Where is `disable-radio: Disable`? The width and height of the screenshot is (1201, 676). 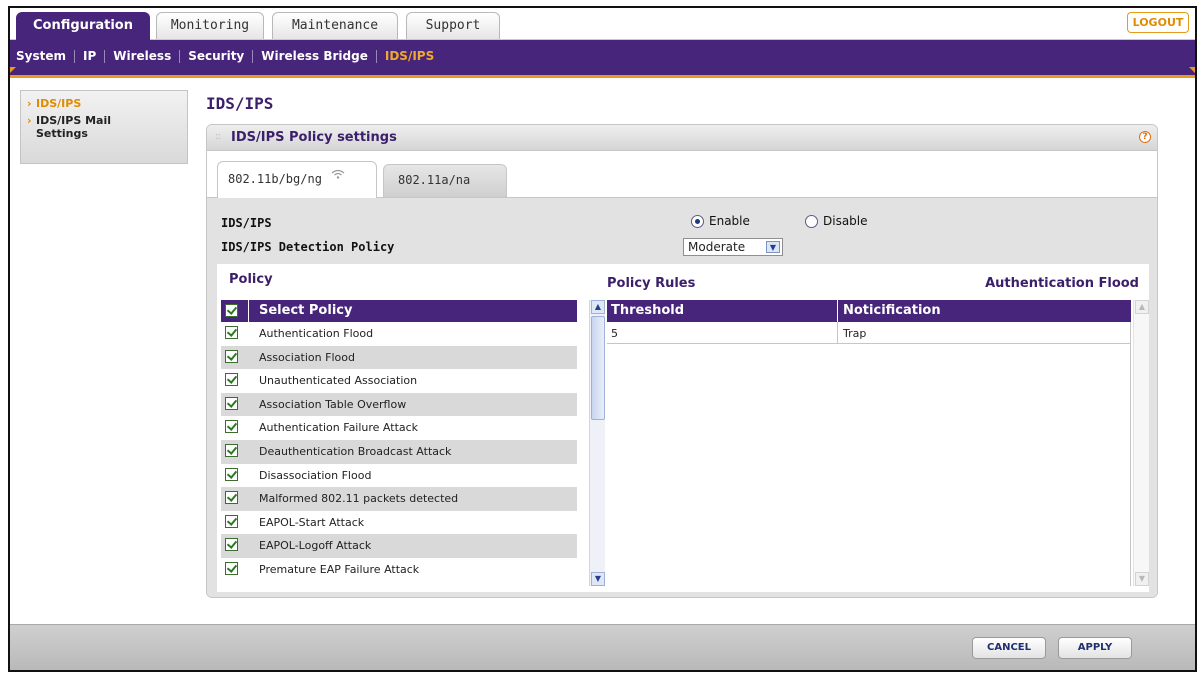 disable-radio: Disable is located at coordinates (836, 221).